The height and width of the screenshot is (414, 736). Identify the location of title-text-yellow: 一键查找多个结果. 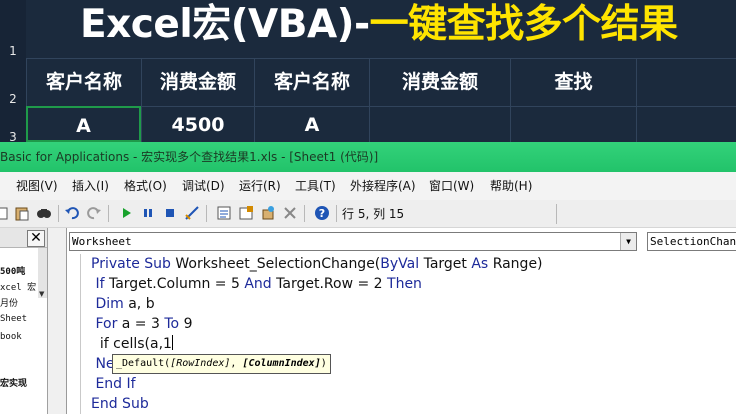
(524, 24).